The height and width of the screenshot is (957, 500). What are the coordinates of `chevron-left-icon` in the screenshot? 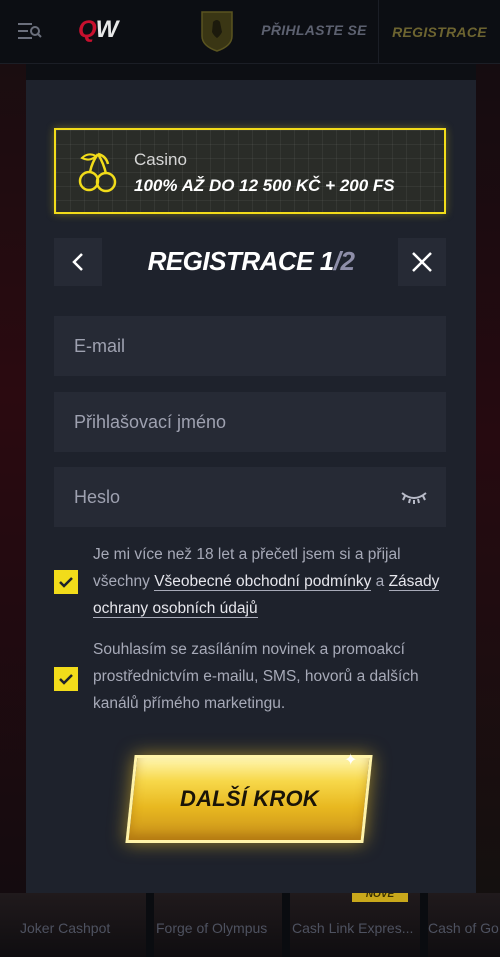 It's located at (77, 262).